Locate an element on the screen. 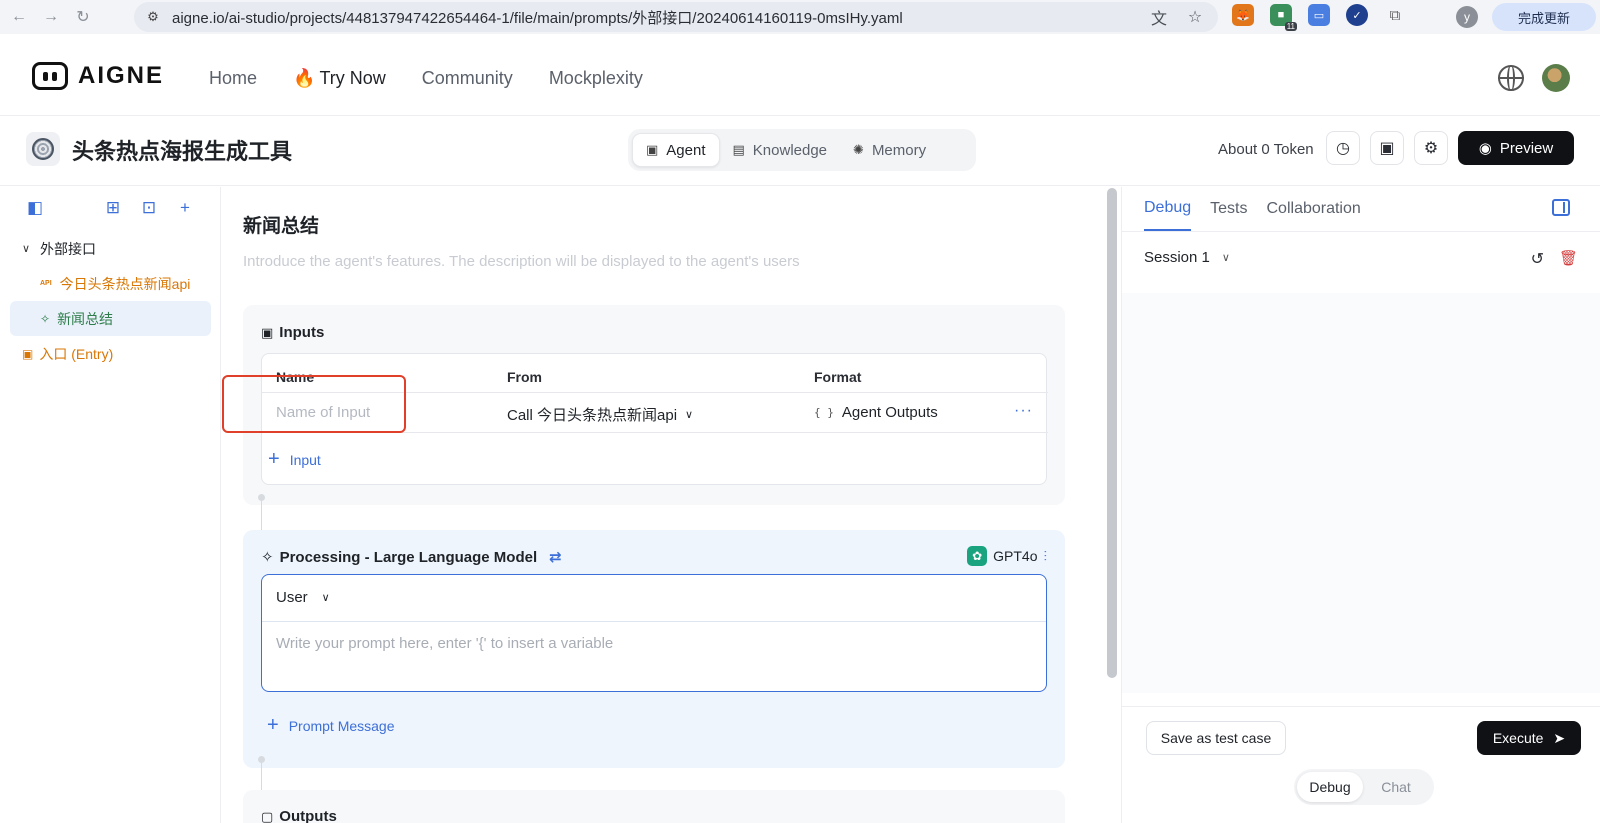 This screenshot has height=823, width=1600. send-icon: ➤ is located at coordinates (1559, 737).